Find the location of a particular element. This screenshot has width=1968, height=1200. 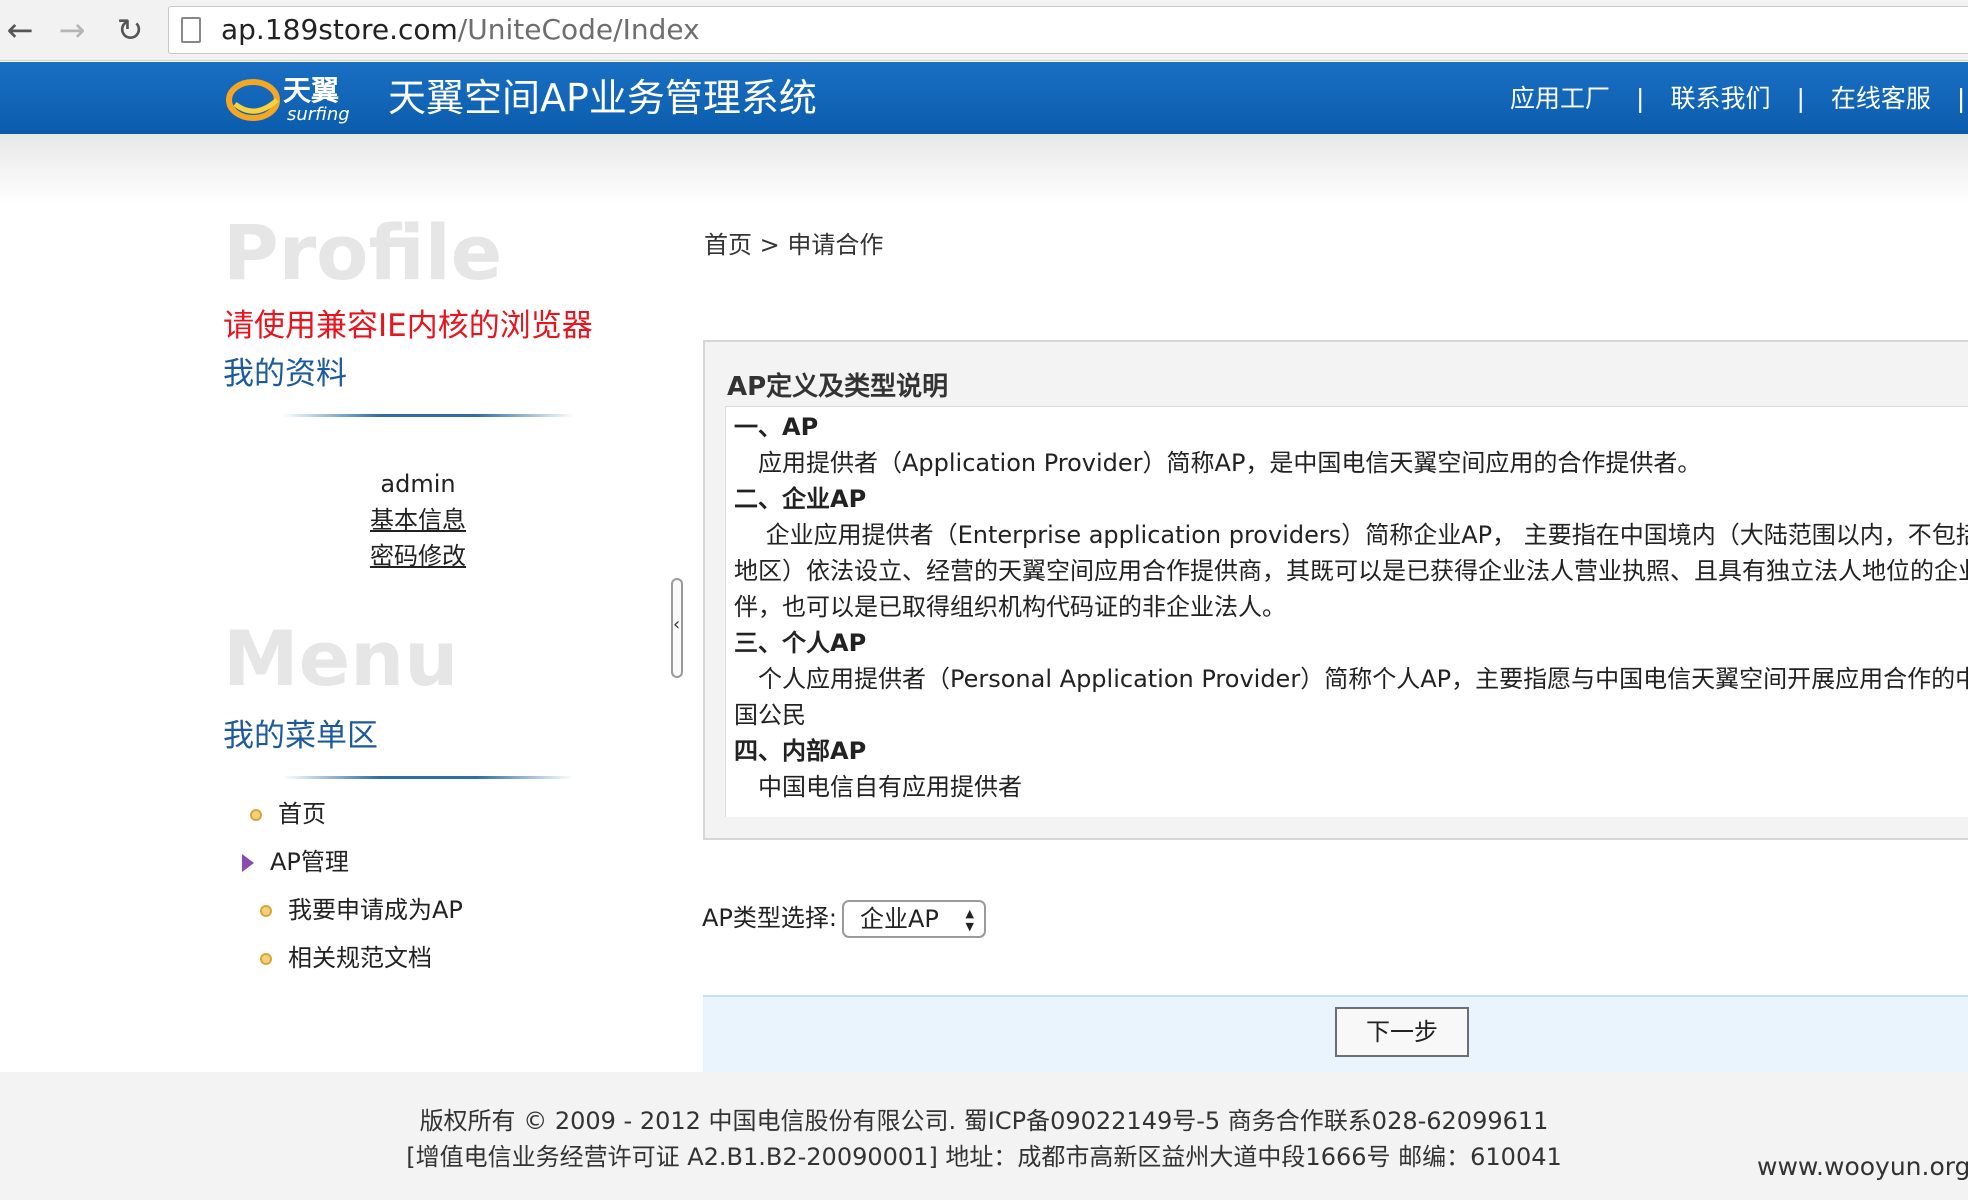

profile-heading: Profile is located at coordinates (363, 252).